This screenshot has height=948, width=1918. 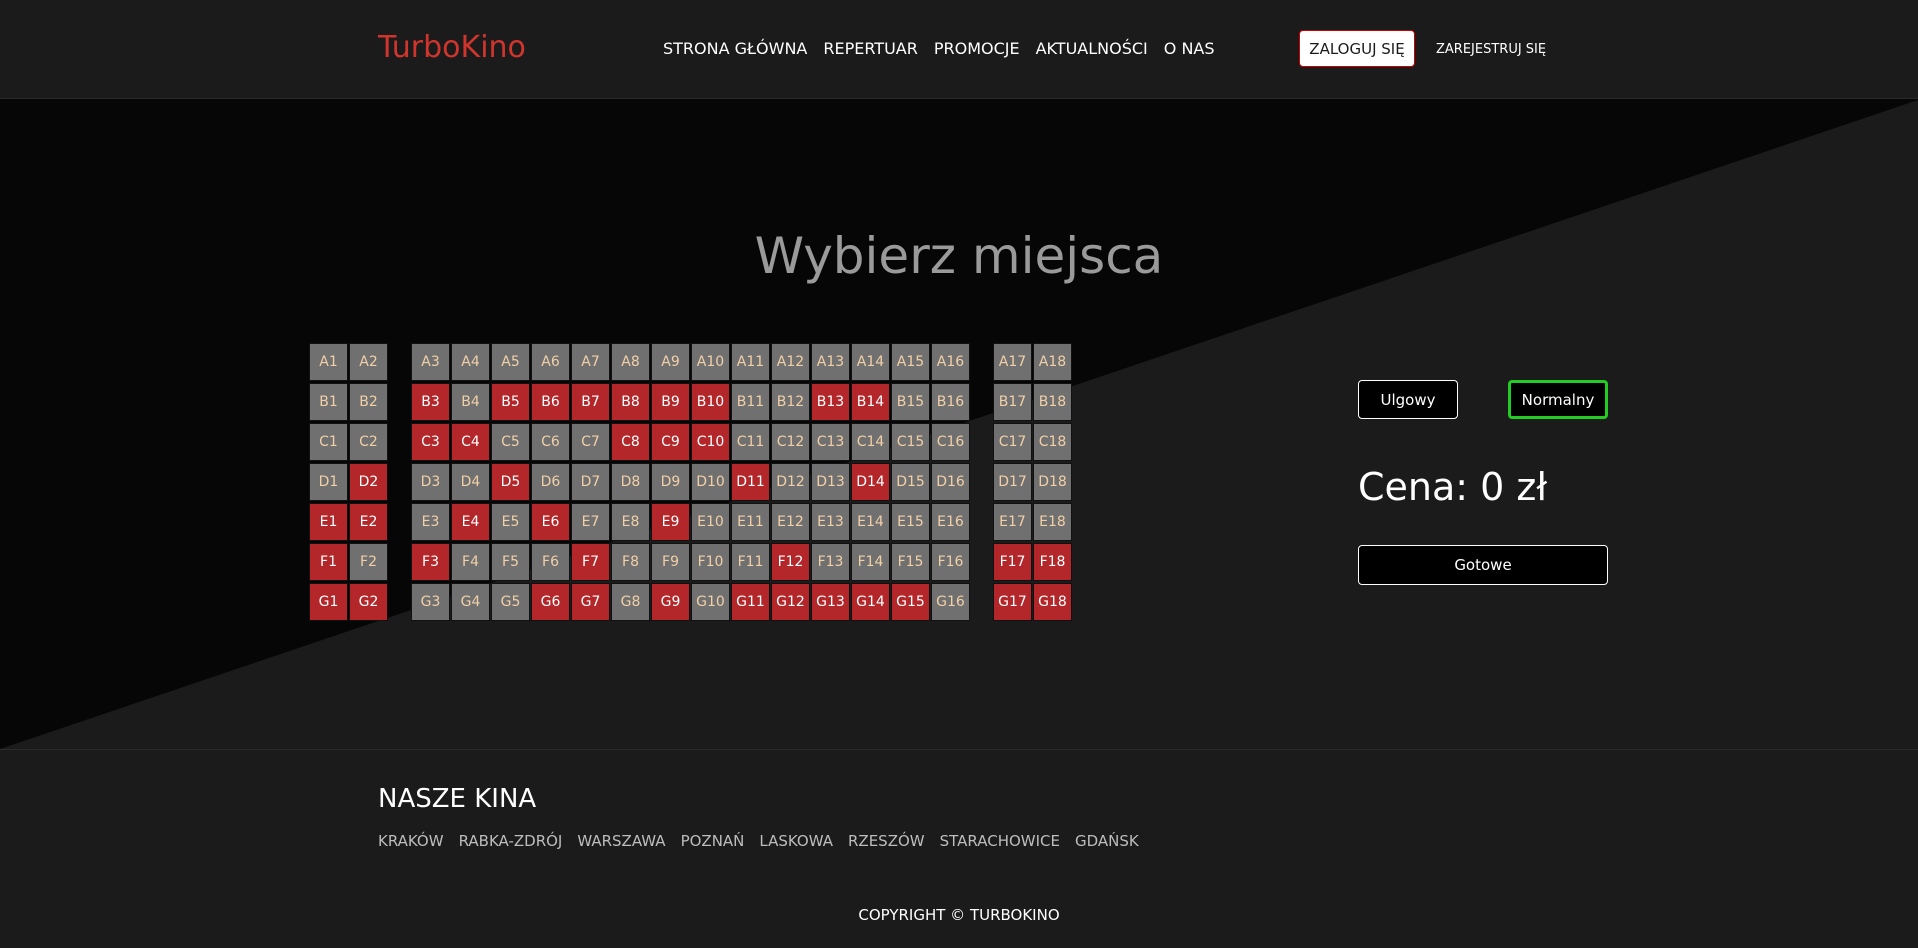 I want to click on cinema-link: KRAKÓW, so click(x=411, y=841).